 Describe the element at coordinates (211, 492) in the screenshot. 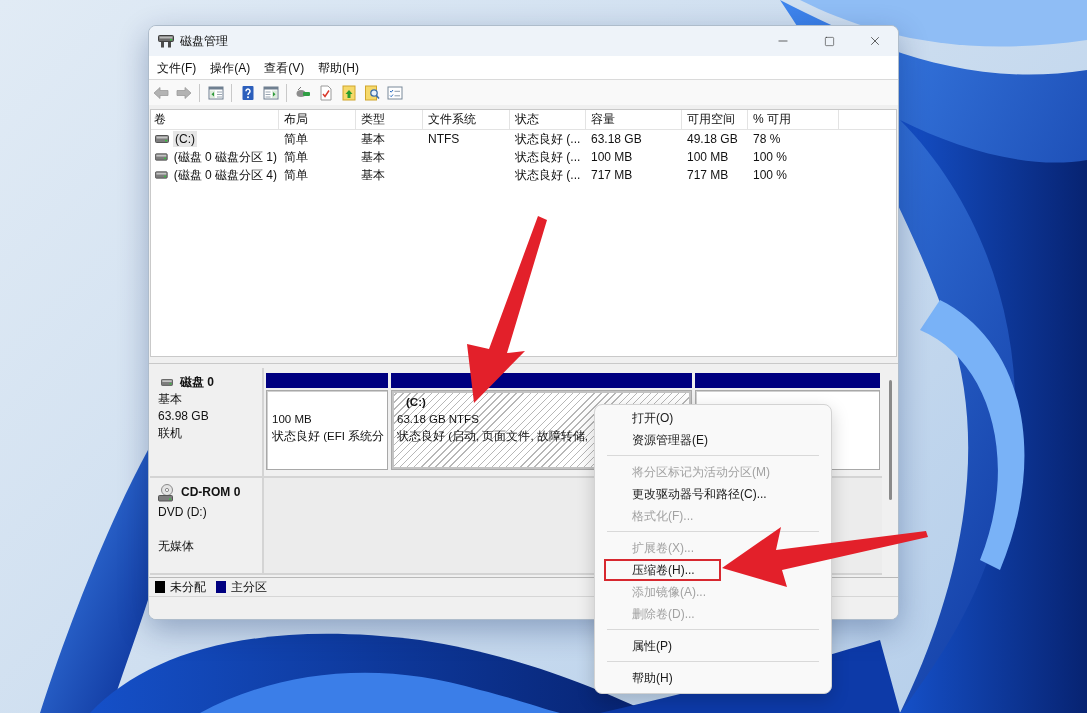

I see `disk-name: CD-ROM 0` at that location.